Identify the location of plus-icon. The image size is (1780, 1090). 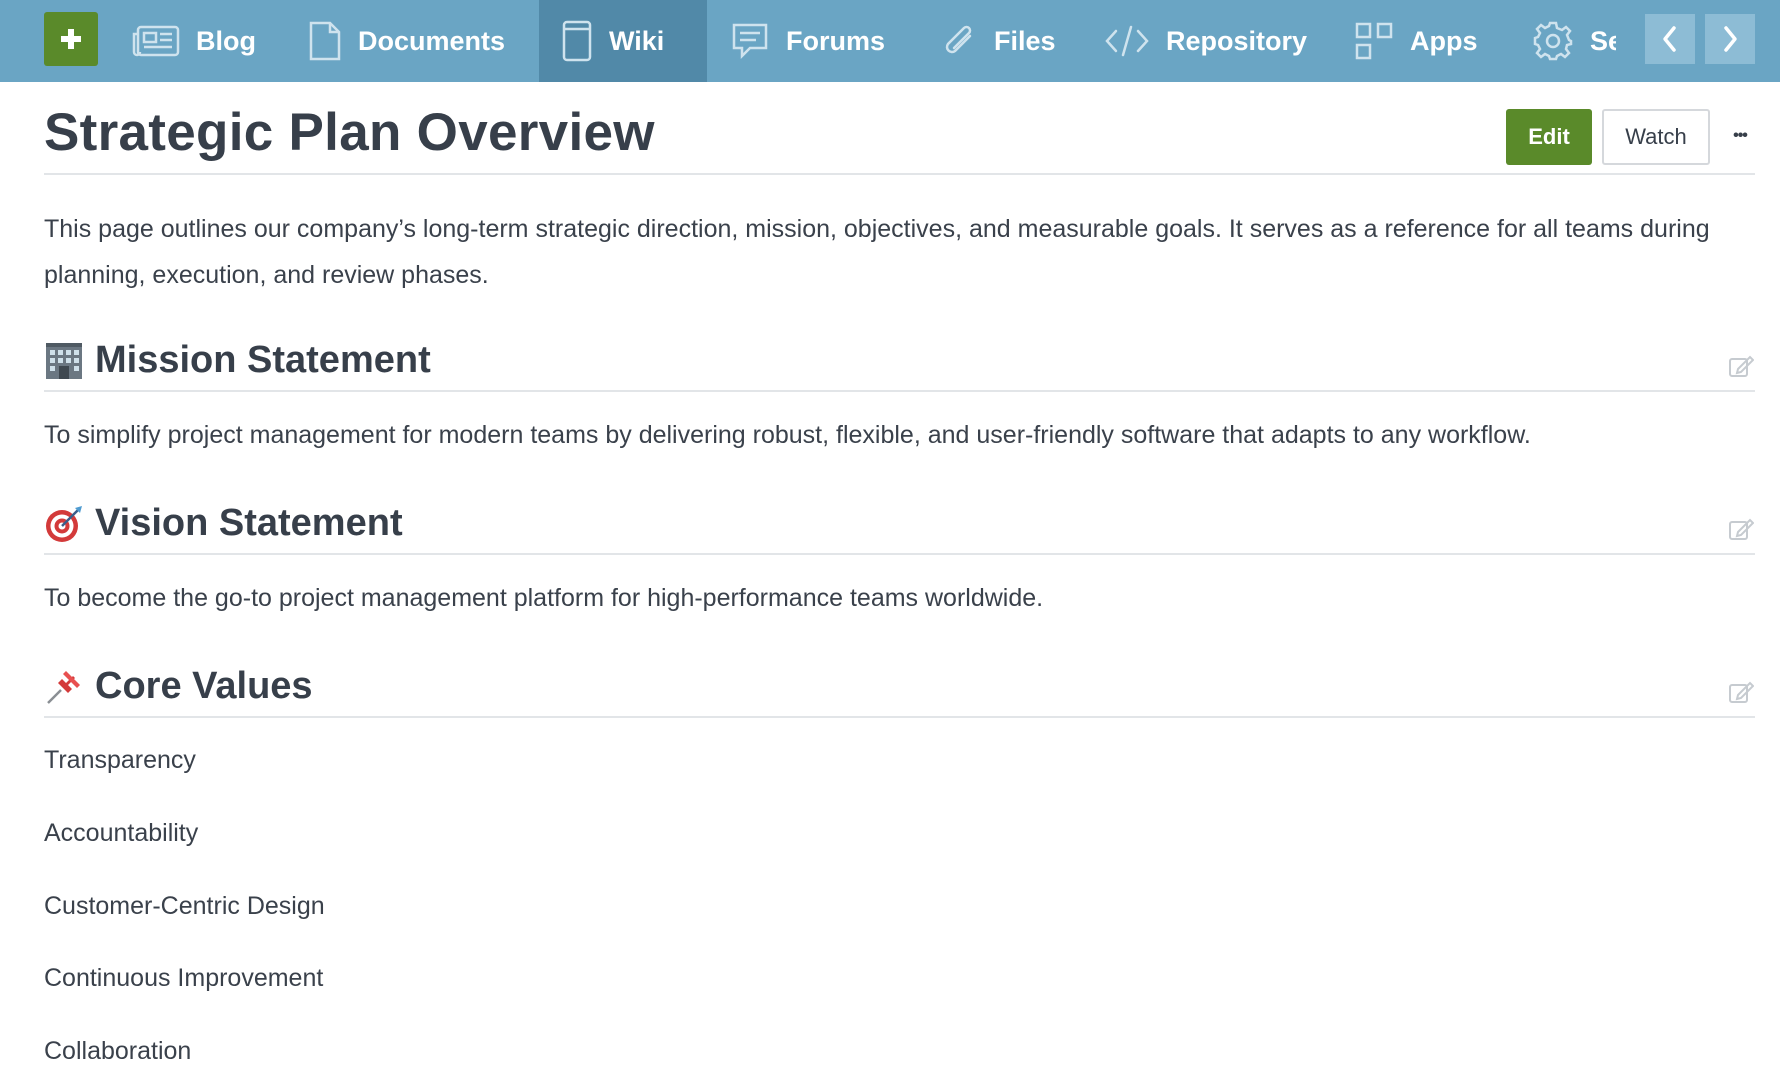
(71, 39).